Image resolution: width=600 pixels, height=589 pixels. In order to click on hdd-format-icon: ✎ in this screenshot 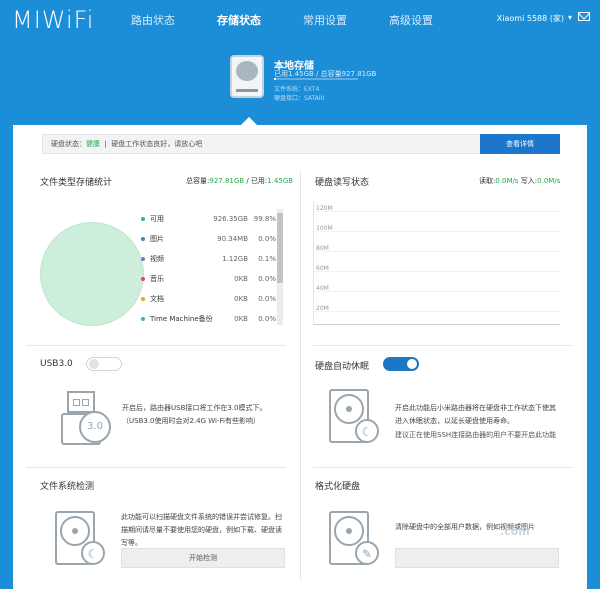, I will do `click(352, 540)`.